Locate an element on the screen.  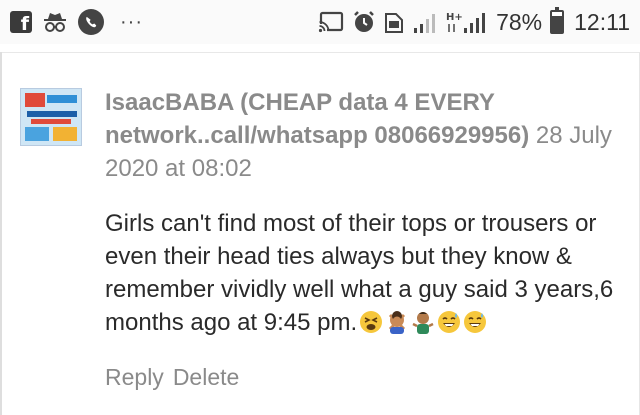
notification-icons: f ··· is located at coordinates (76, 22).